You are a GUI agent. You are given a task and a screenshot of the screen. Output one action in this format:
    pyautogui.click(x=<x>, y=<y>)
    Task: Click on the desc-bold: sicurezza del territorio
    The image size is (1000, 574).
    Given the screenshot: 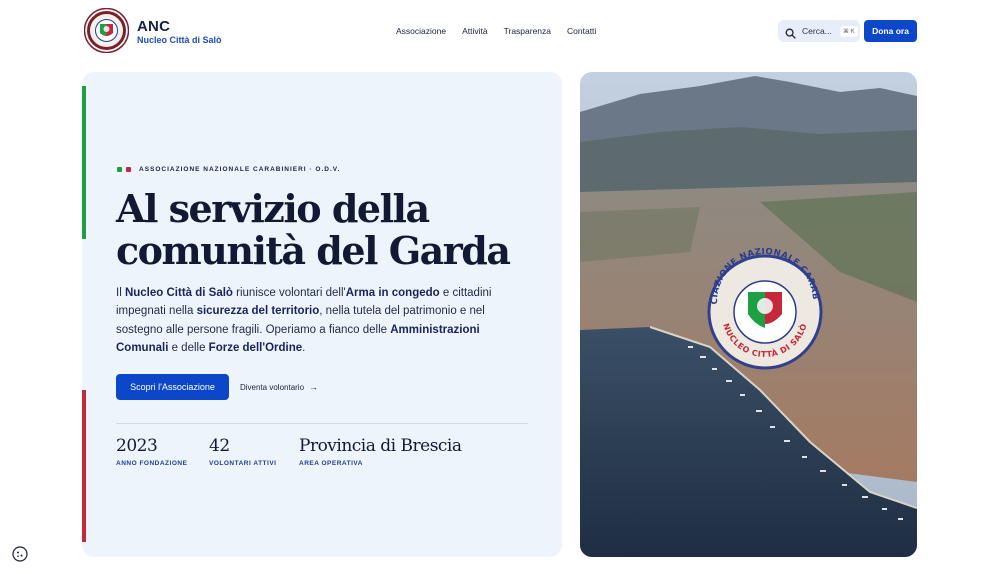 What is the action you would take?
    pyautogui.click(x=258, y=311)
    